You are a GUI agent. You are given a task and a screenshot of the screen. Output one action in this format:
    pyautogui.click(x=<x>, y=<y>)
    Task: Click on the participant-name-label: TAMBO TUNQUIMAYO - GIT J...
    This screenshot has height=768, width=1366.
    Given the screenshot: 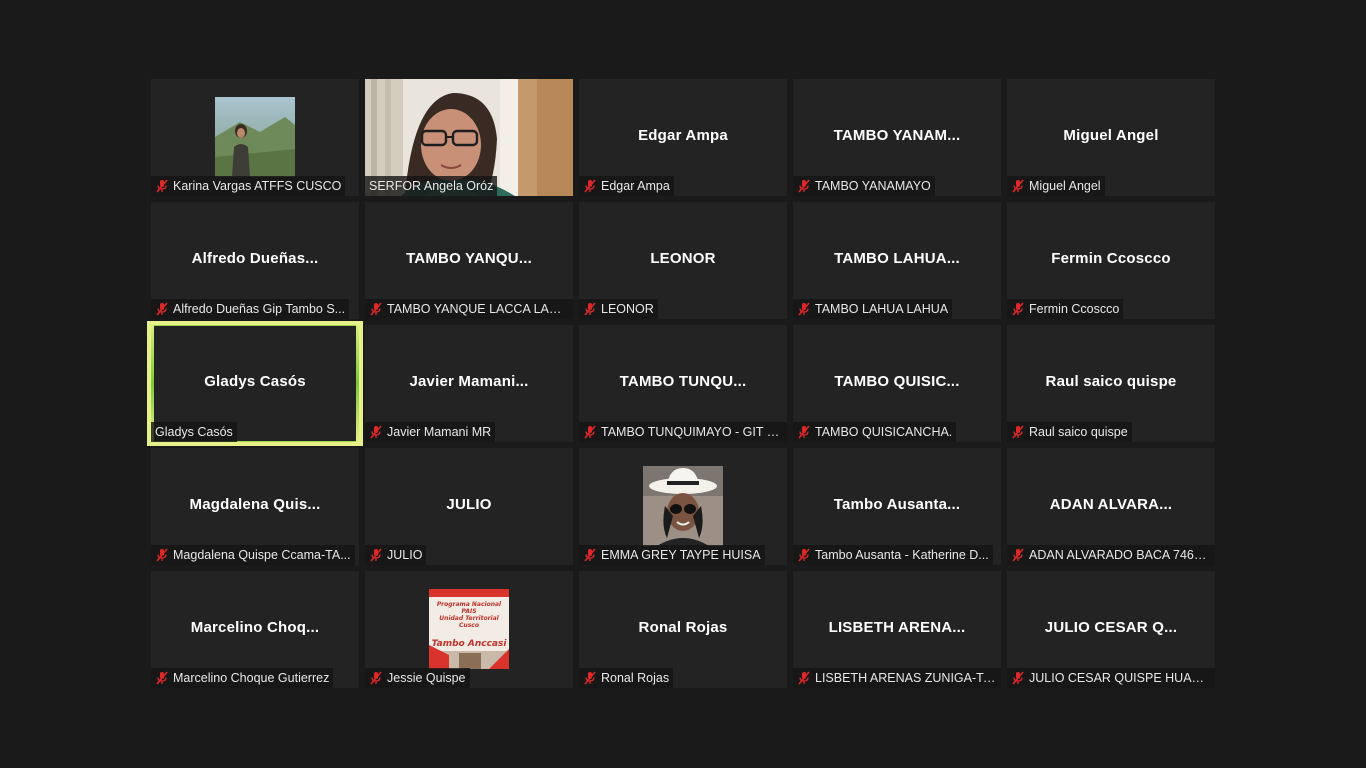 What is the action you would take?
    pyautogui.click(x=683, y=432)
    